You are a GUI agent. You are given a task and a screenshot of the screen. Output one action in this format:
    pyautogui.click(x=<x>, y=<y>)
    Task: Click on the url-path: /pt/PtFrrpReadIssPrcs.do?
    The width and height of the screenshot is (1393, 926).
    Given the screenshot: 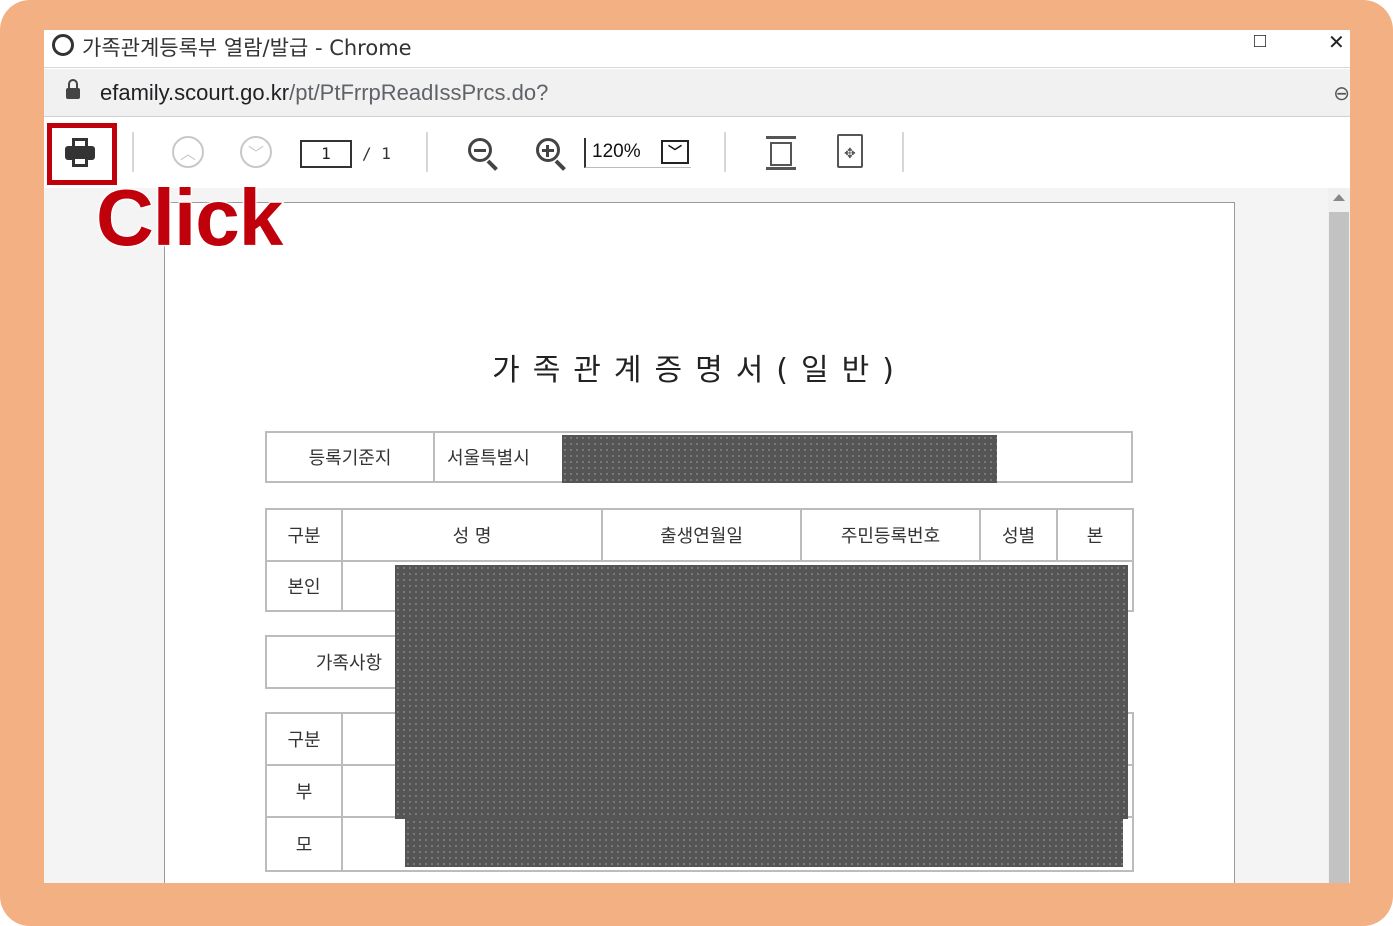 What is the action you would take?
    pyautogui.click(x=419, y=92)
    